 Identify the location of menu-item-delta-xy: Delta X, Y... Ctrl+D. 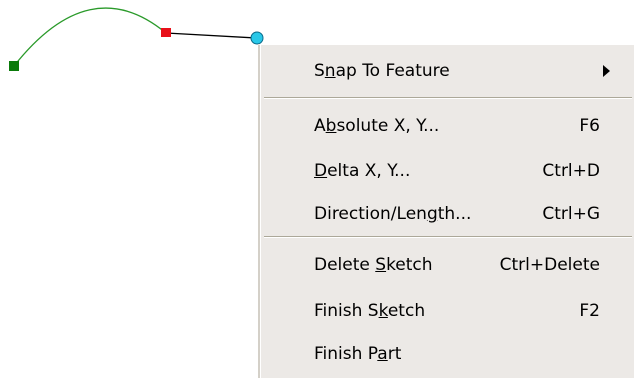
(447, 171).